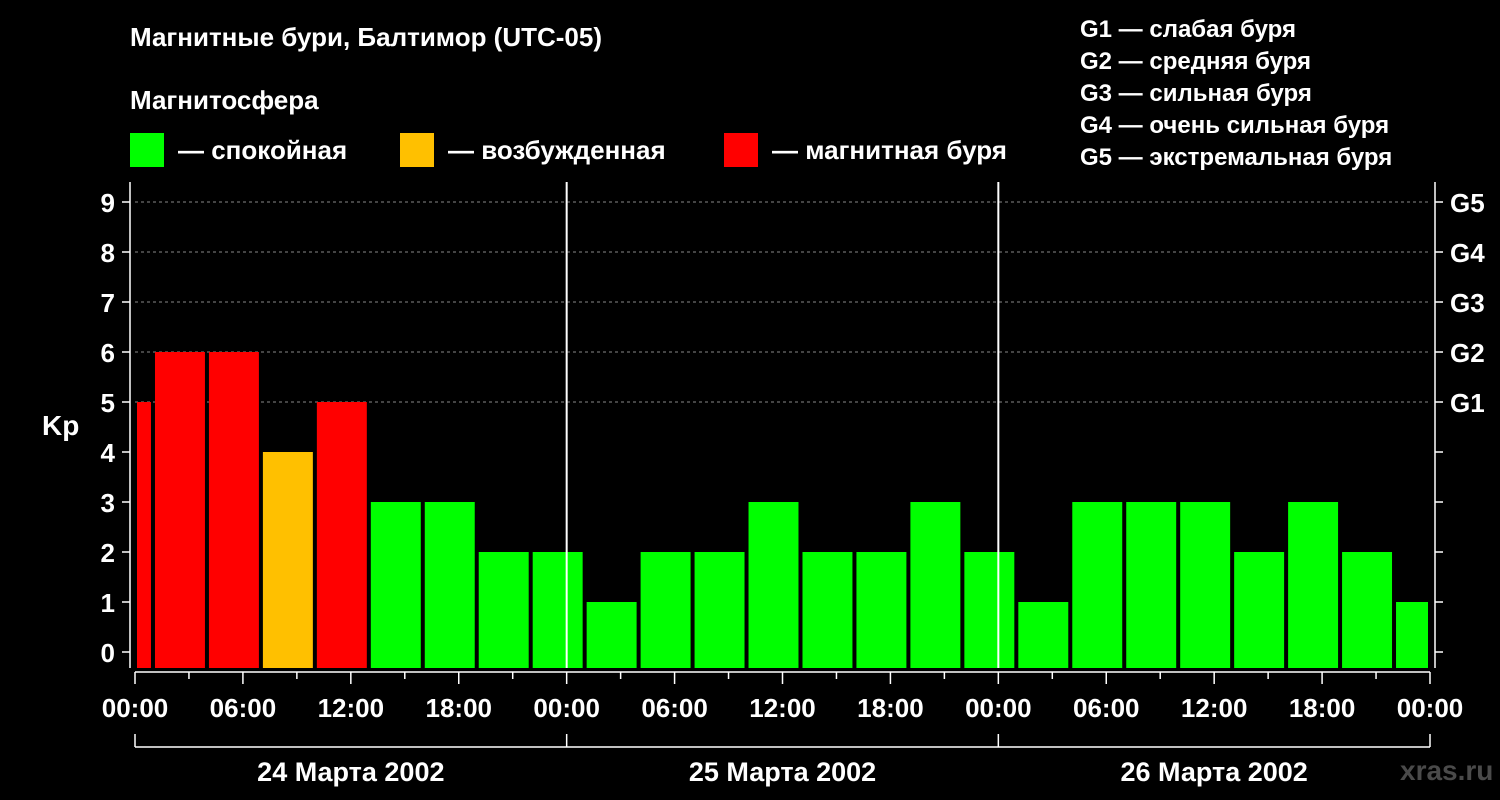  I want to click on y-tick-label: 1, so click(108, 603).